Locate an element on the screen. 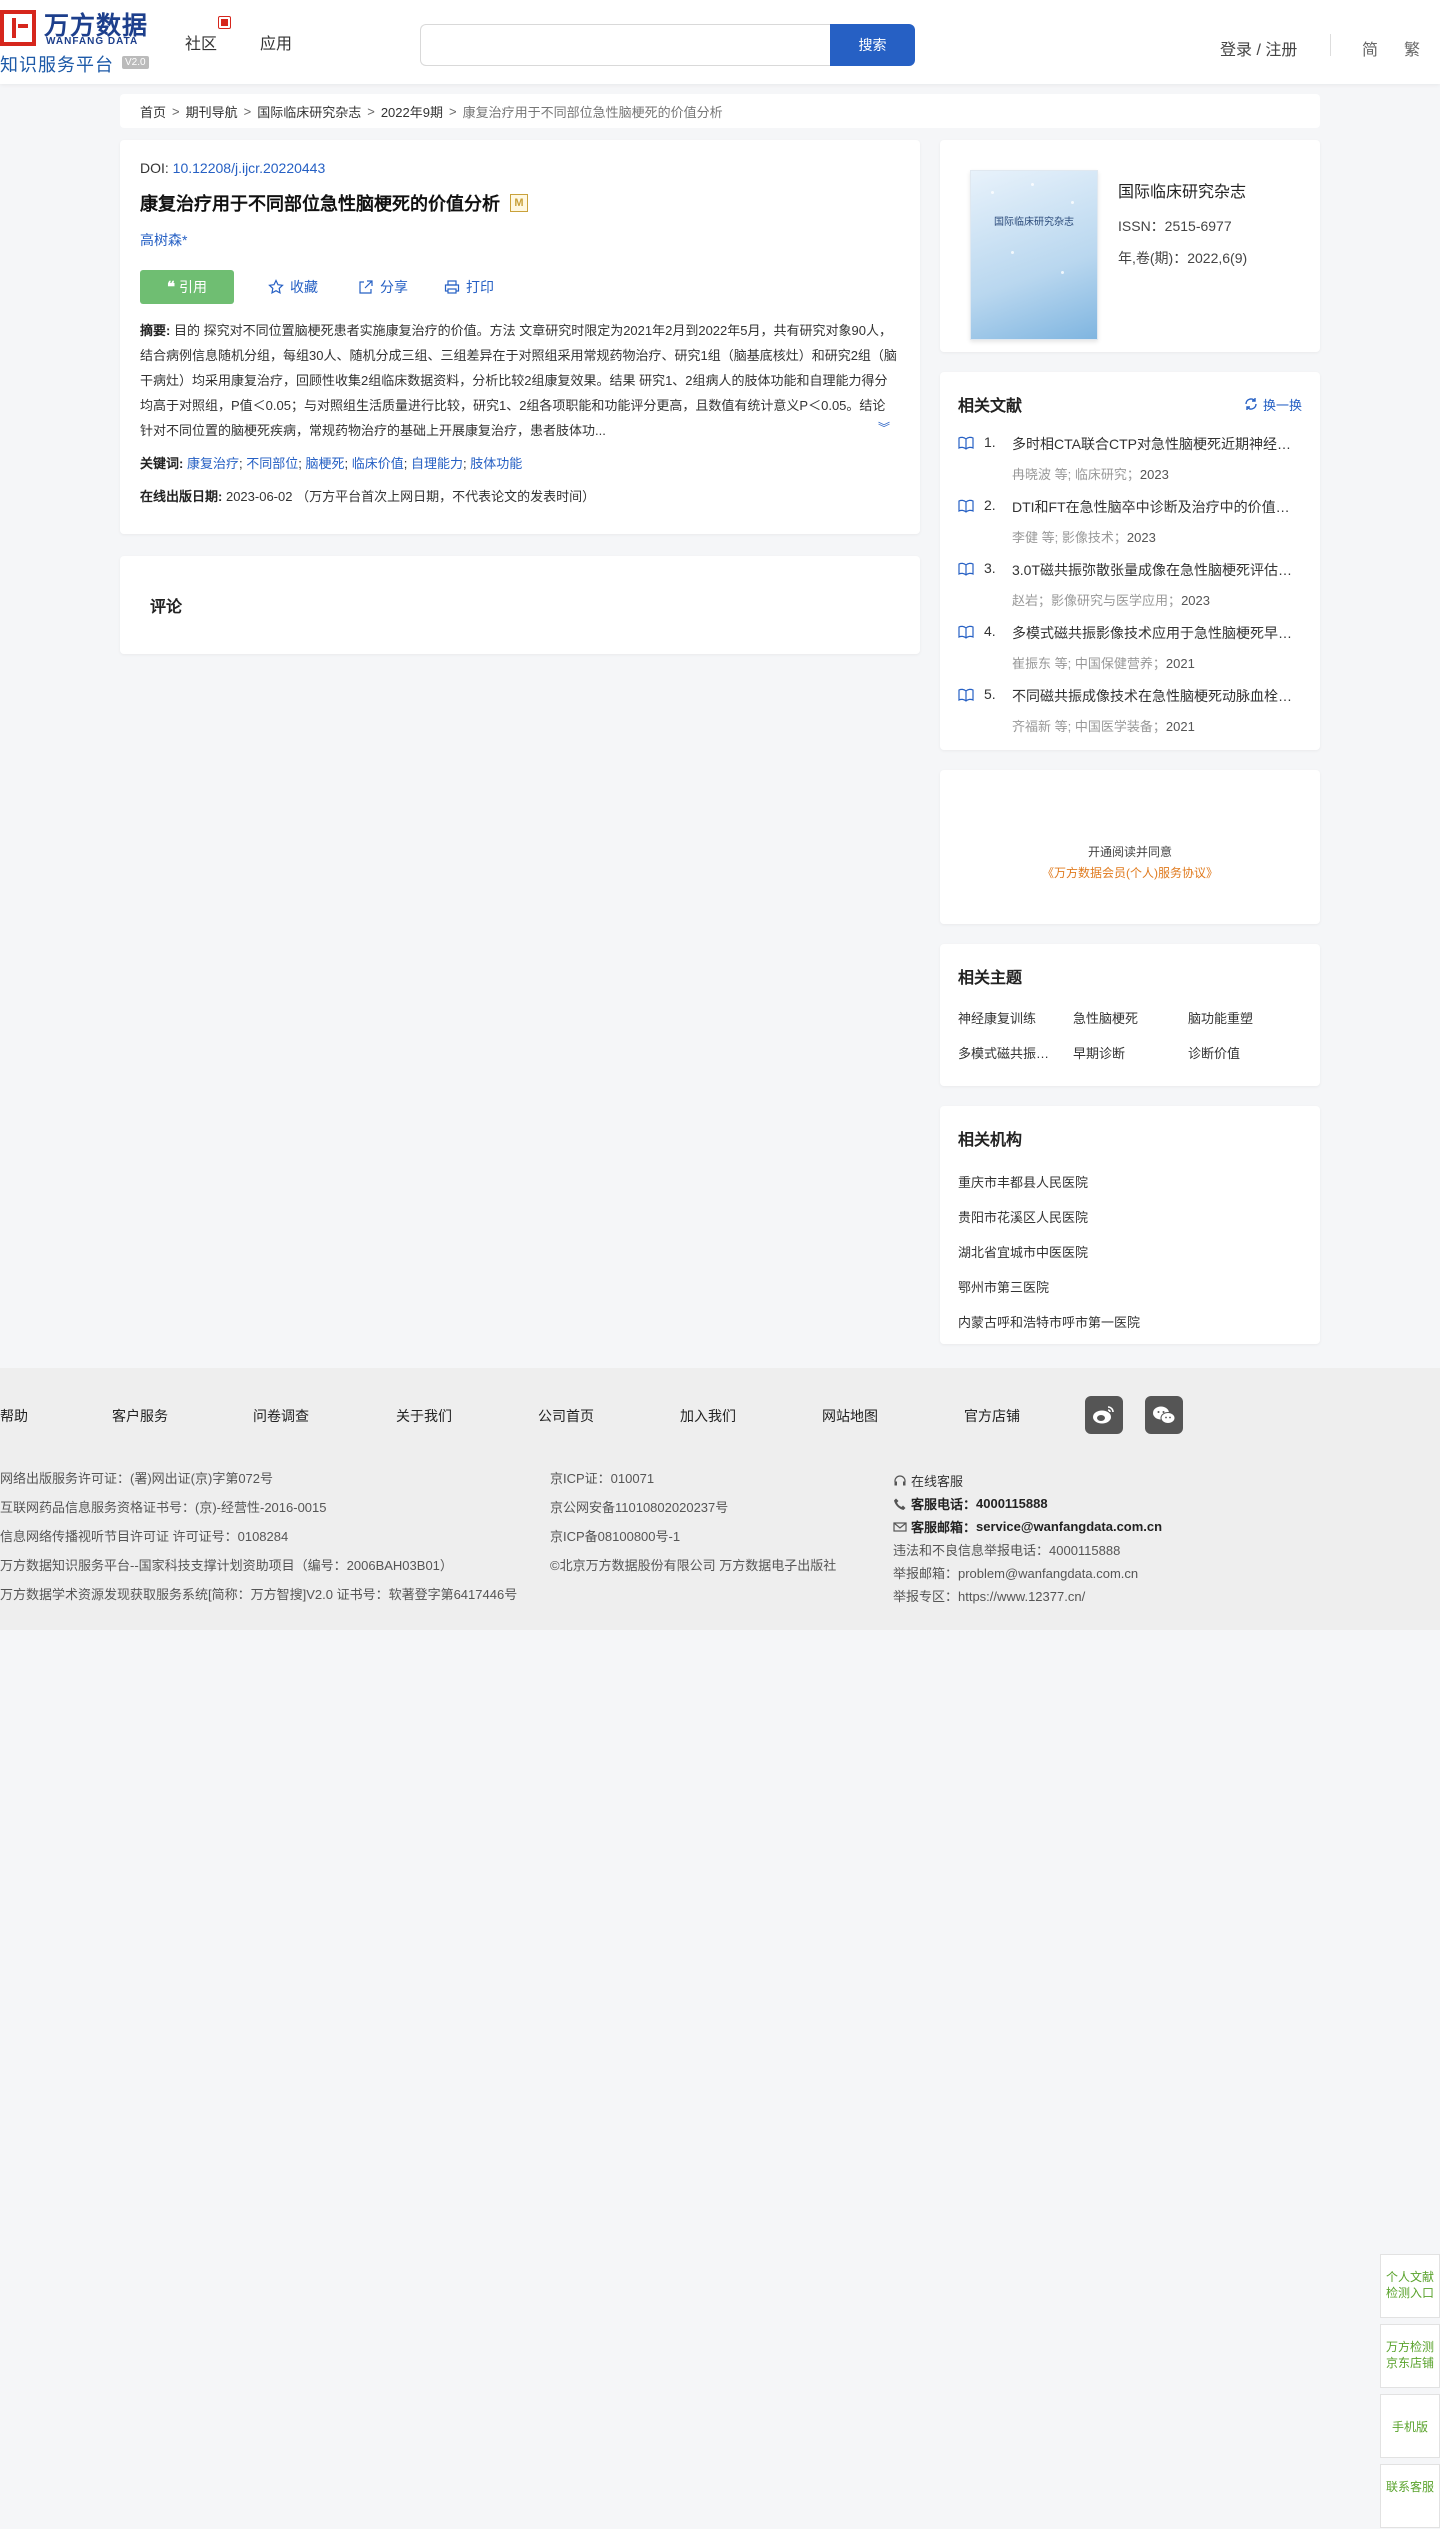 This screenshot has width=1440, height=2529. footer-sitemap: 网站地图 is located at coordinates (850, 1416).